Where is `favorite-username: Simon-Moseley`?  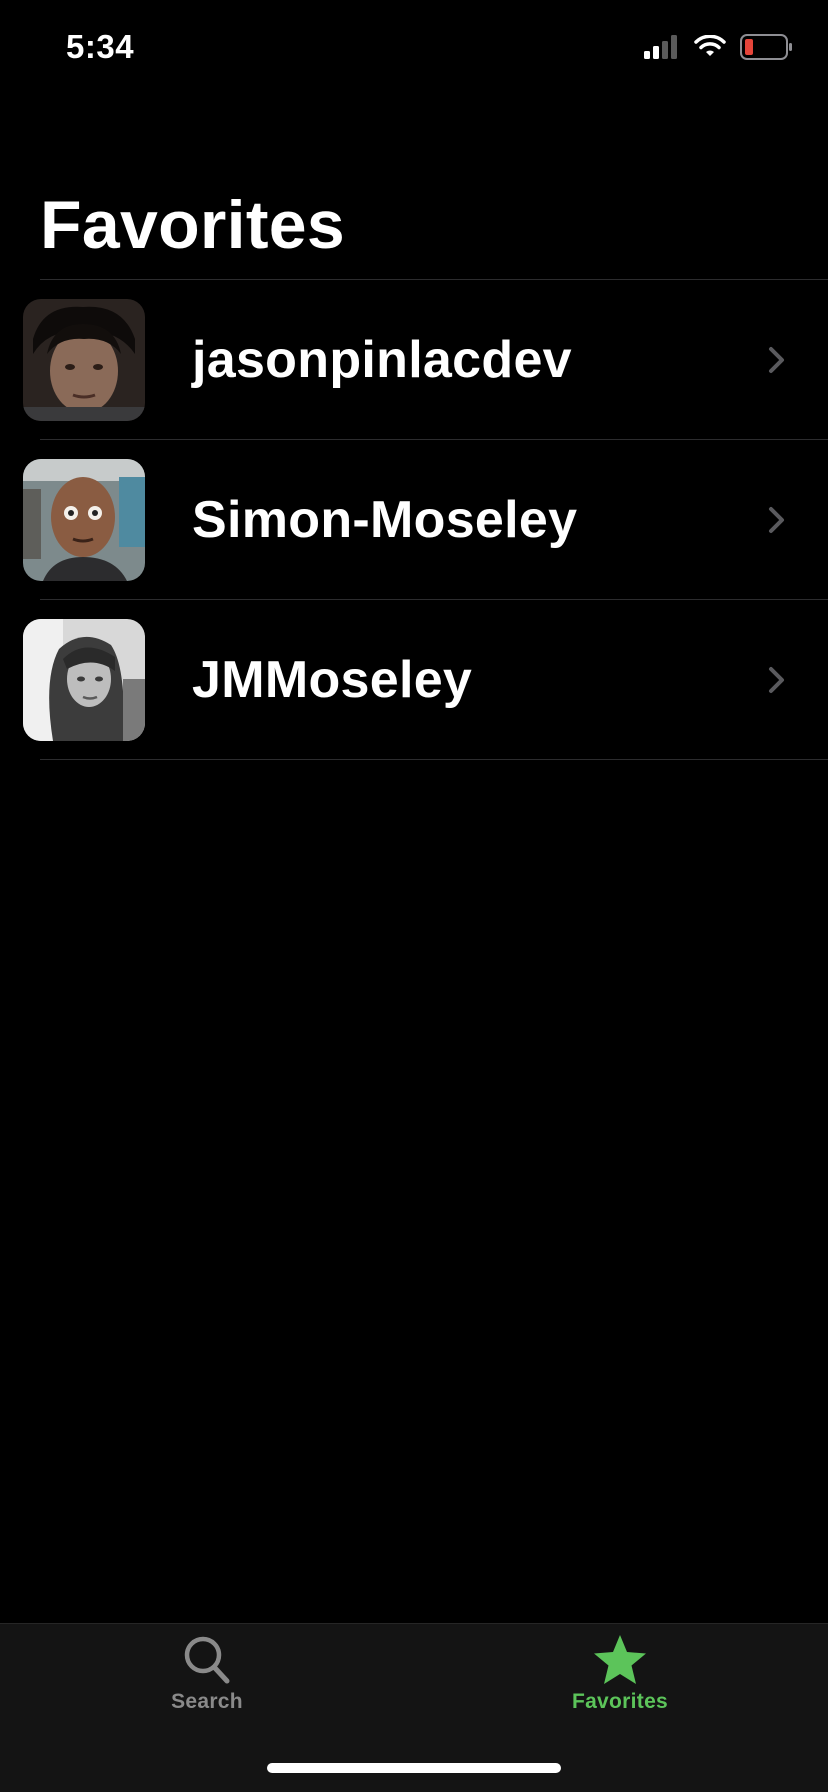 favorite-username: Simon-Moseley is located at coordinates (385, 519).